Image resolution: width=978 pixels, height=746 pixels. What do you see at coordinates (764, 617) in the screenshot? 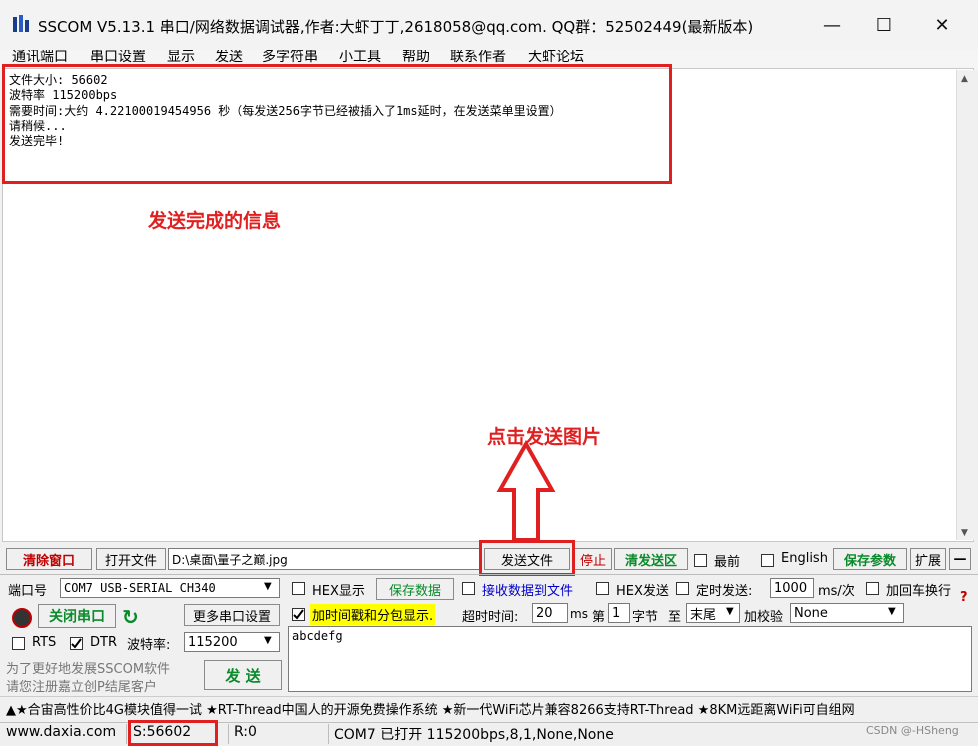
I see `checksum-label: 加校验` at bounding box center [764, 617].